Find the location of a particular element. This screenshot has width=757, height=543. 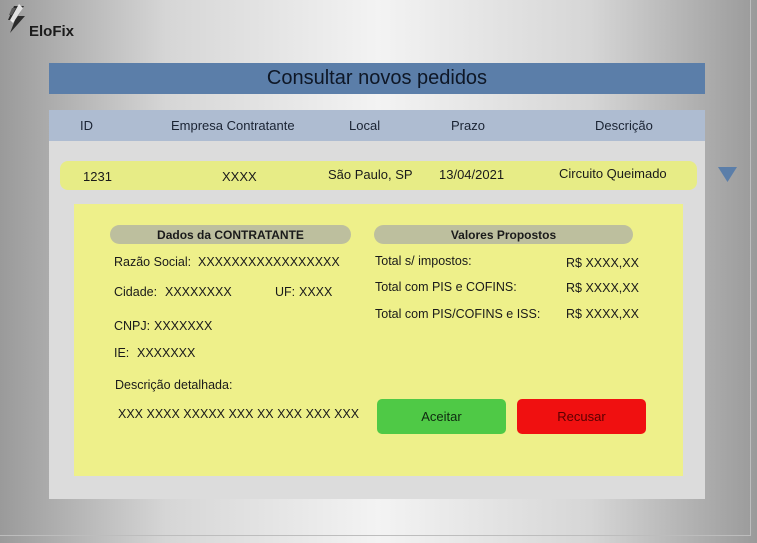

valor-label: Total com PIS/COFINS e ISS: is located at coordinates (458, 314).